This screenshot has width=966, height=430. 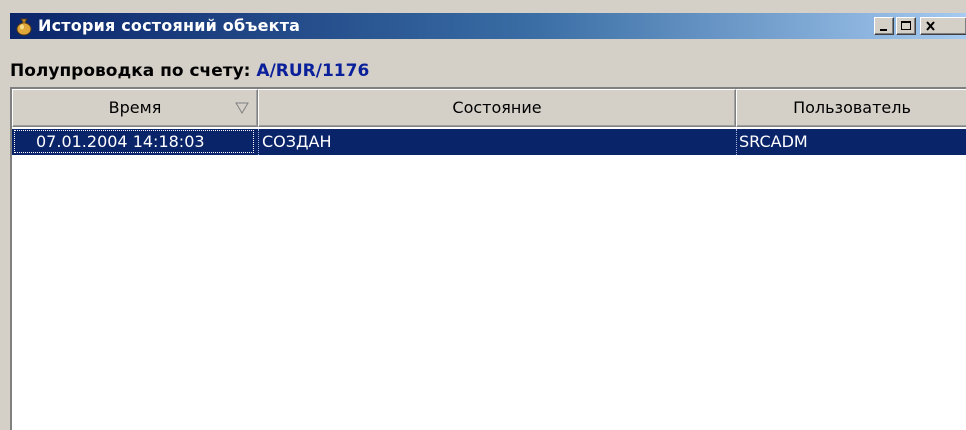 I want to click on column-header-time-label: Время, so click(x=135, y=107).